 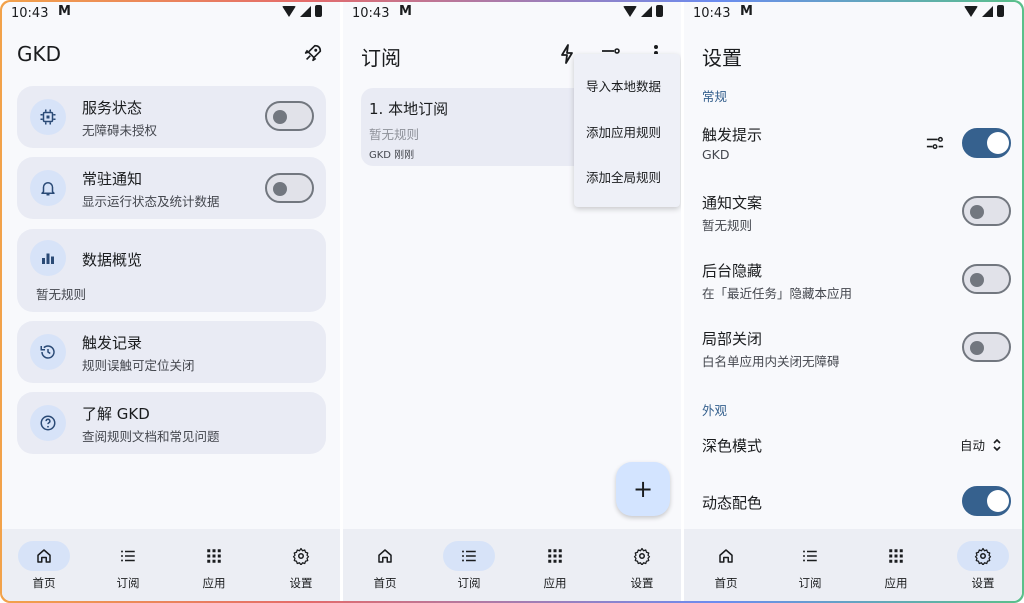 What do you see at coordinates (409, 109) in the screenshot?
I see `subscription-name: 1. 本地订阅` at bounding box center [409, 109].